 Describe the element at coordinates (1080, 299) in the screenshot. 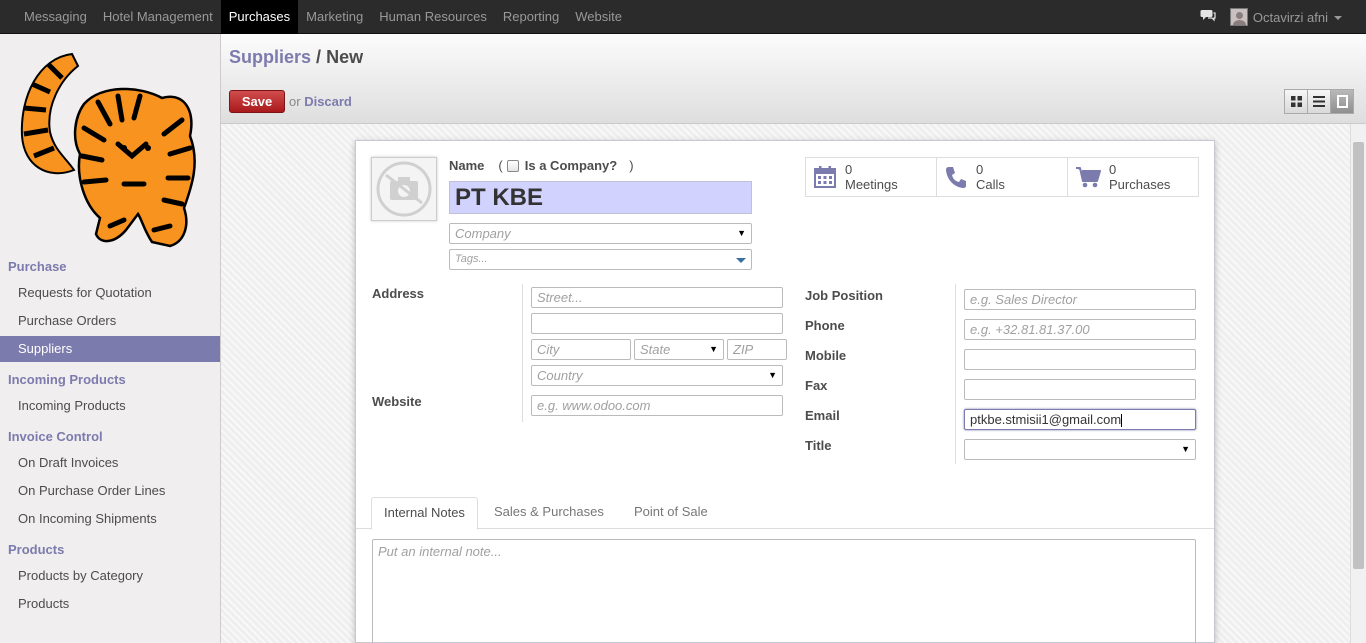

I see `job-position-input: e.g. Sales Director` at that location.